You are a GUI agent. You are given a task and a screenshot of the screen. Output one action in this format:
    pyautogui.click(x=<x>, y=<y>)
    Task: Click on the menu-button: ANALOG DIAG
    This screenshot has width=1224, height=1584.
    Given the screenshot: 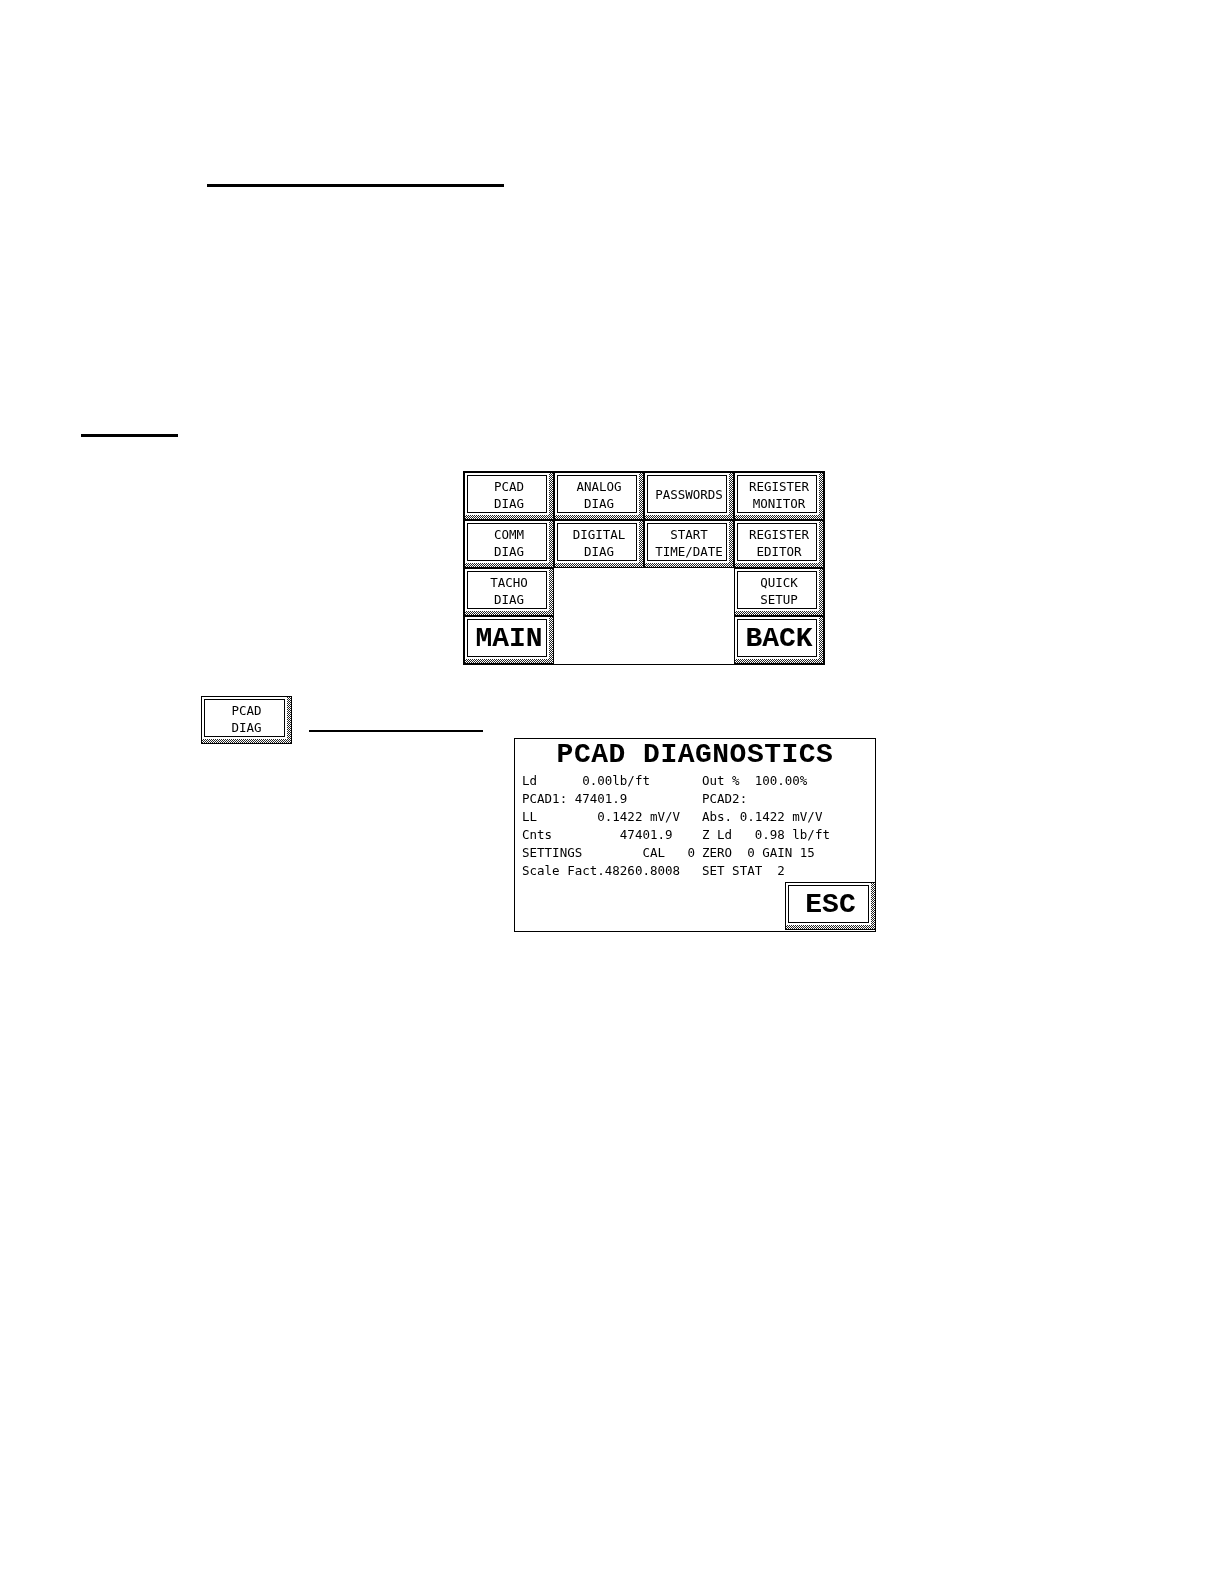 What is the action you would take?
    pyautogui.click(x=599, y=496)
    